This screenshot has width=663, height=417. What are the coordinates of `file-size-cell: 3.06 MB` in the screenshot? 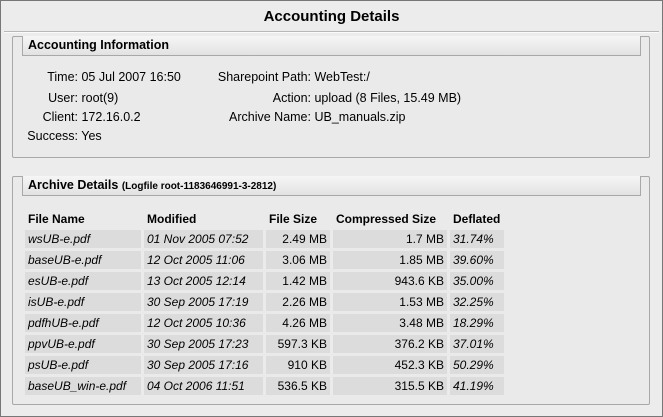 It's located at (299, 260).